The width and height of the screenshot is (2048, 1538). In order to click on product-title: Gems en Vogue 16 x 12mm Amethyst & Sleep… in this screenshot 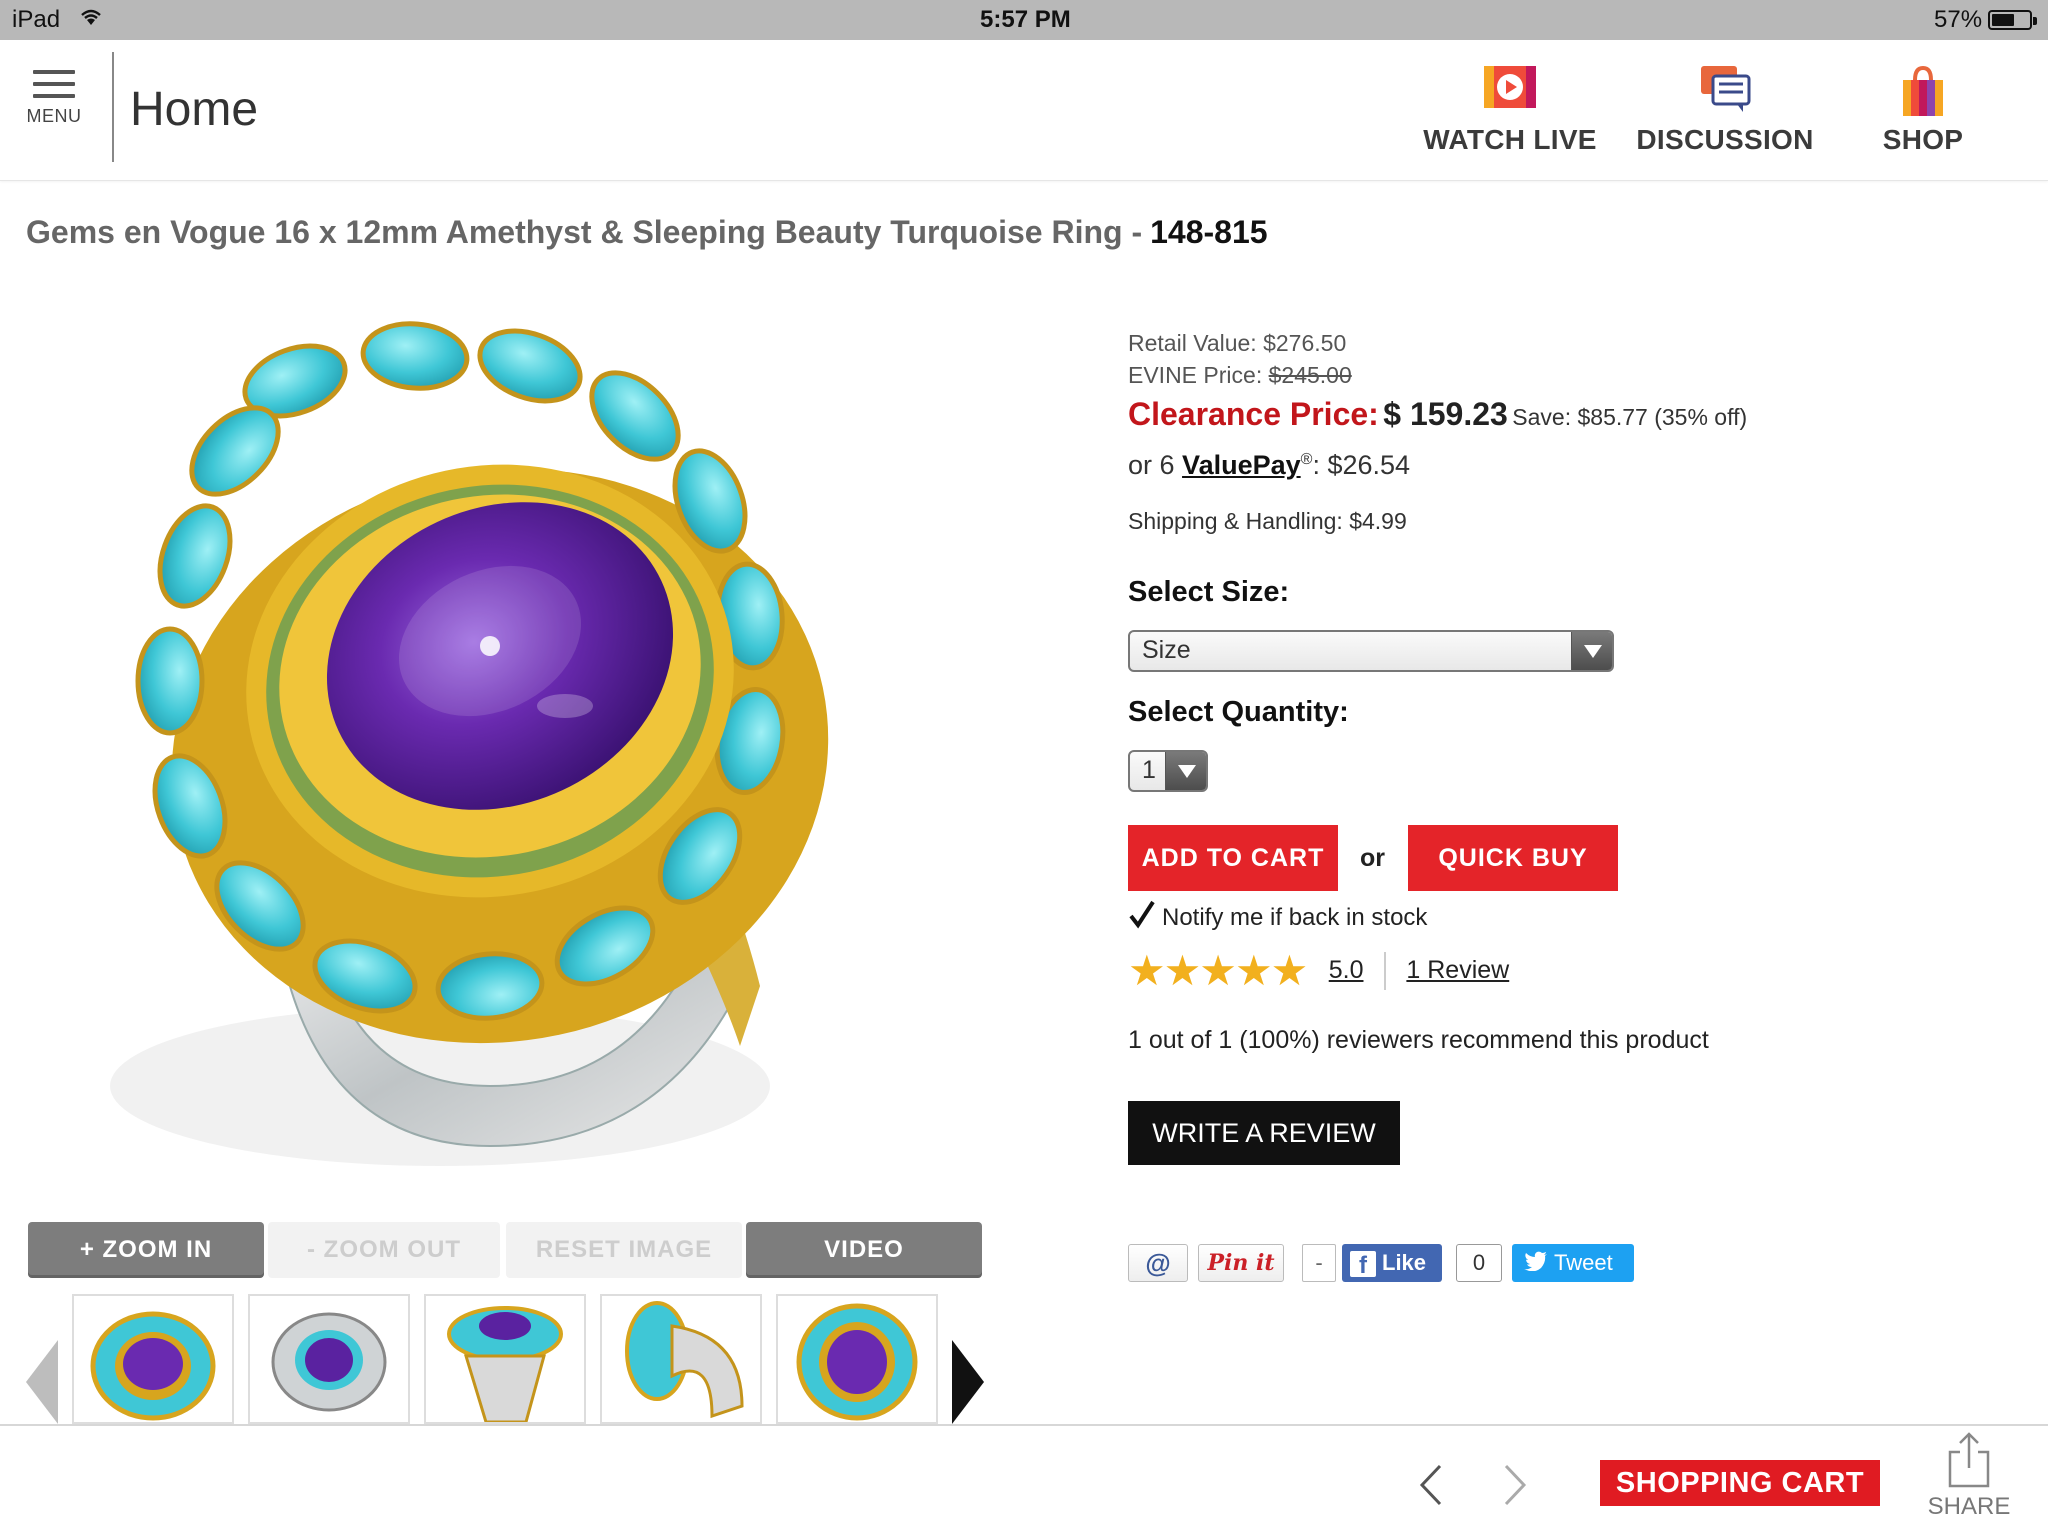, I will do `click(647, 232)`.